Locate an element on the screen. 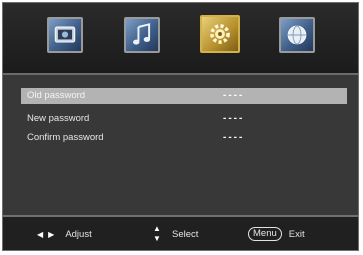  gear-icon is located at coordinates (220, 34).